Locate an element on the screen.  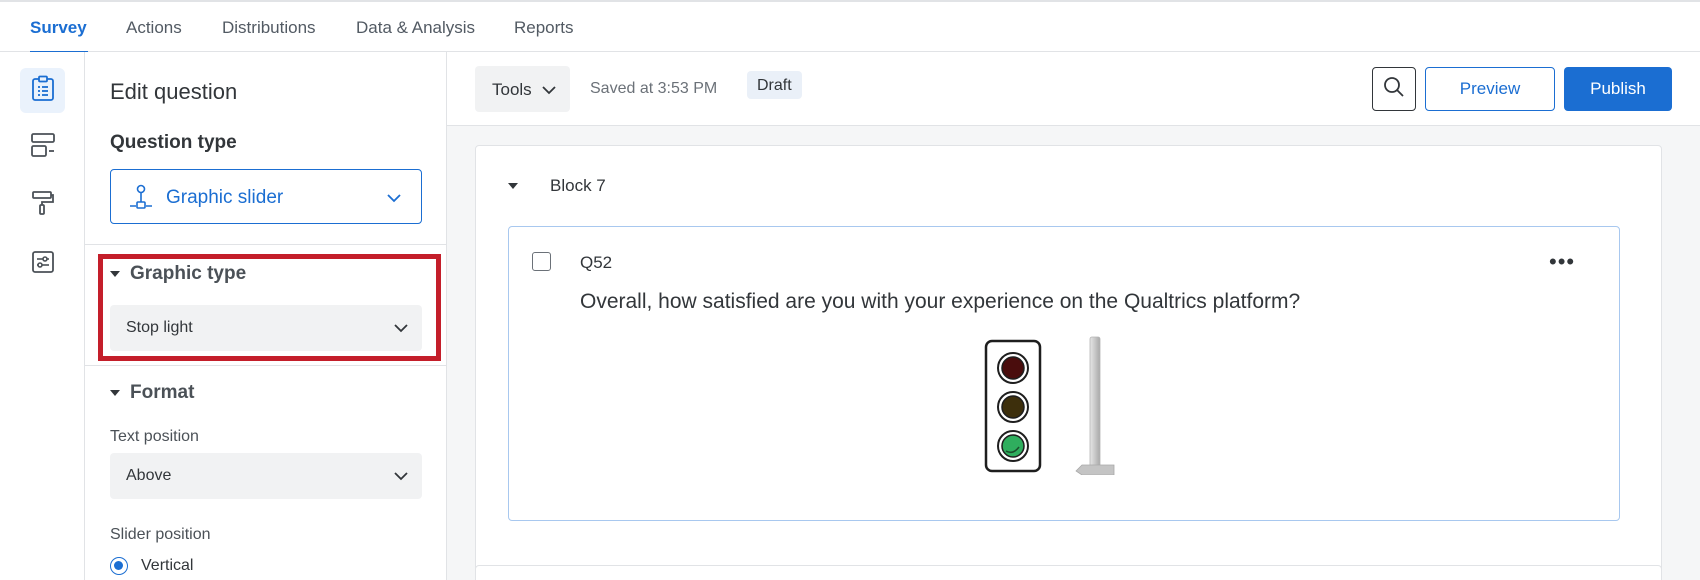
slider-track is located at coordinates (1095, 407).